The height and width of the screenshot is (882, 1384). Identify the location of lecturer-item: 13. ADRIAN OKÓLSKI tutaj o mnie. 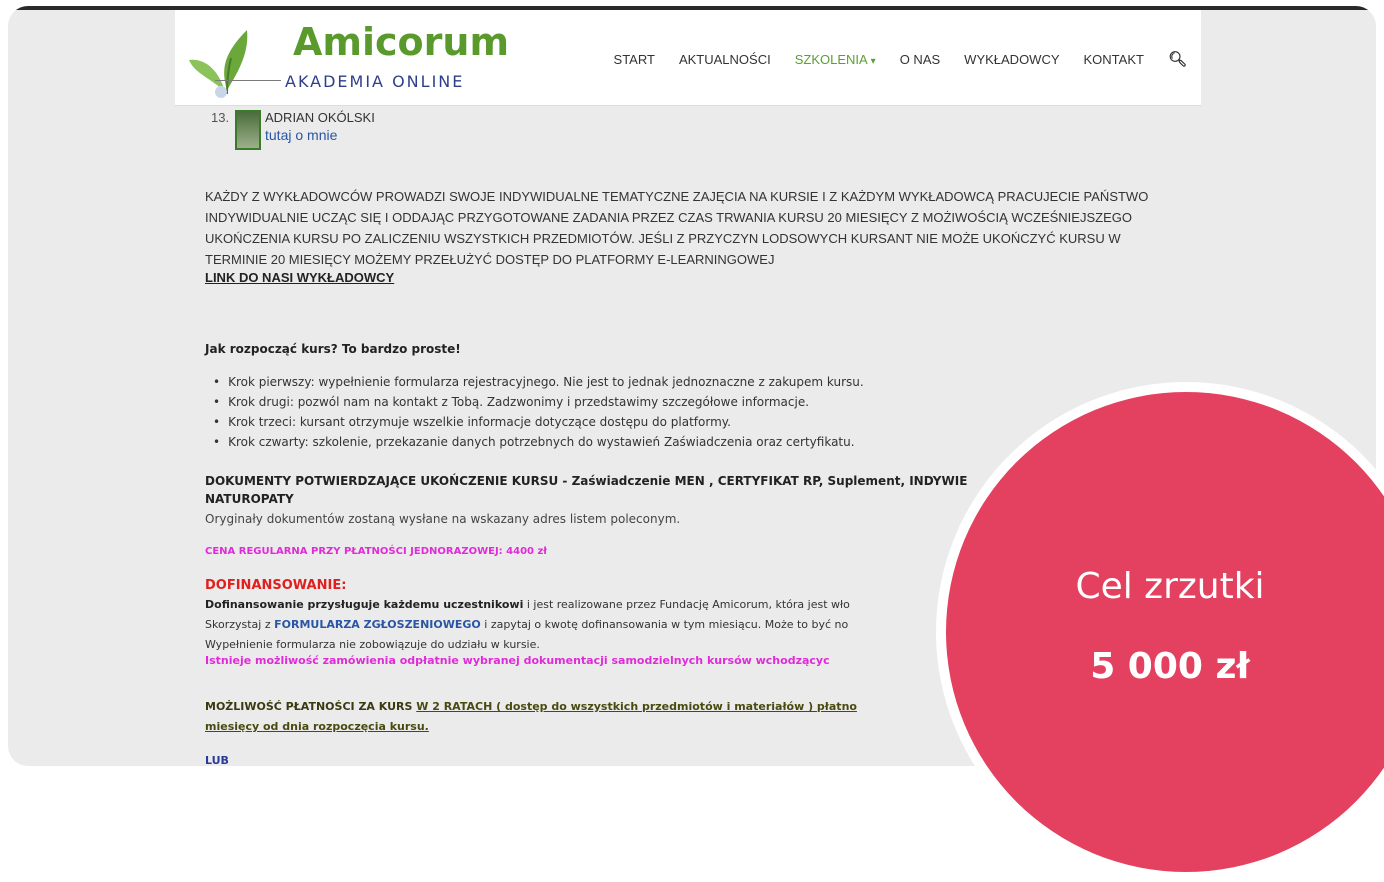
(293, 130).